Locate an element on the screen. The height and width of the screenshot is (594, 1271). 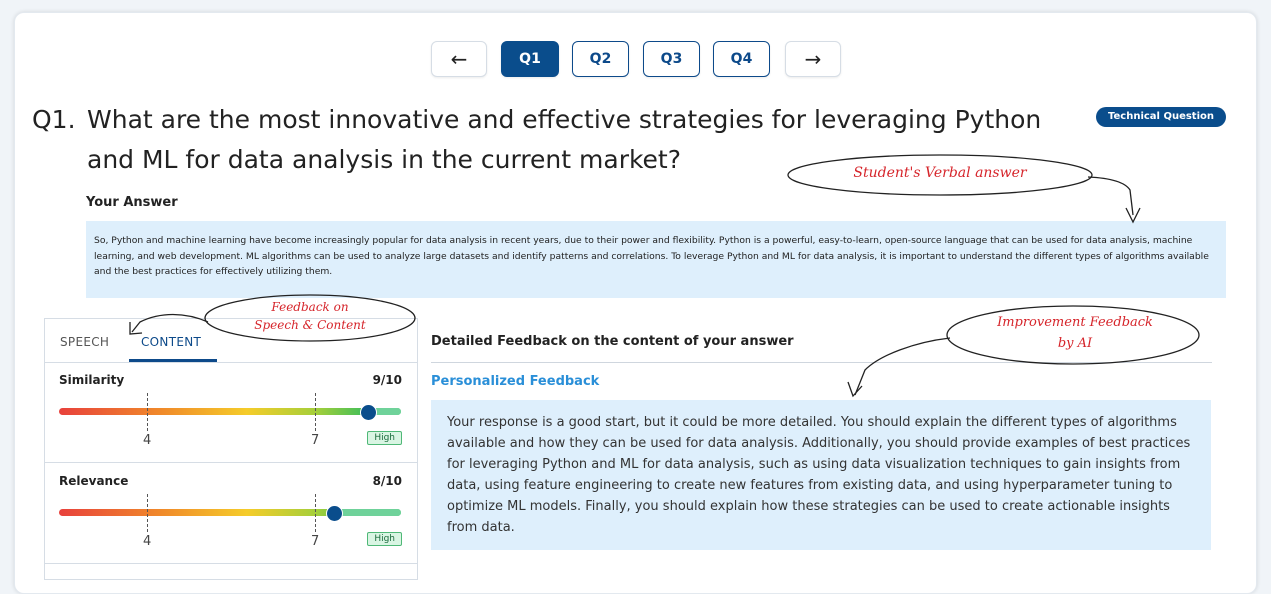
question-tab-q2: Q2 is located at coordinates (600, 59).